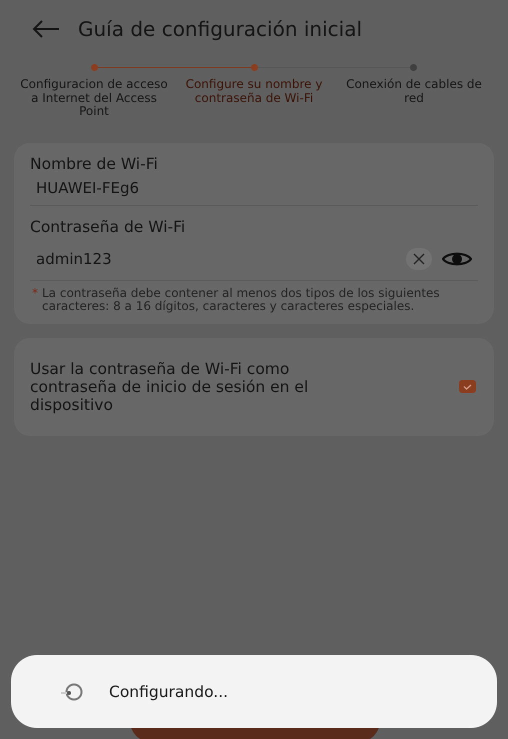  Describe the element at coordinates (254, 189) in the screenshot. I see `input-field: HUAWEI-FEg6` at that location.